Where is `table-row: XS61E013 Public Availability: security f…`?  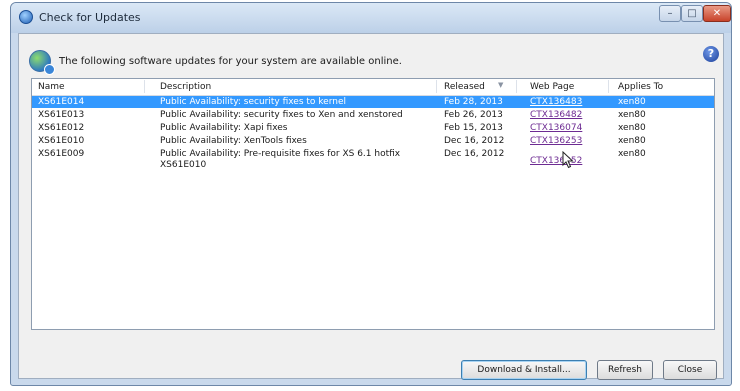 table-row: XS61E013 Public Availability: security f… is located at coordinates (373, 115).